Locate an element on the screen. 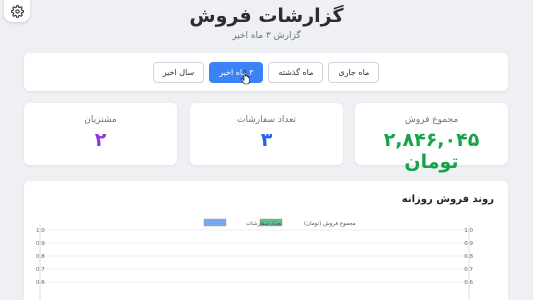 The height and width of the screenshot is (300, 533). customers-card: مشتریان ۲ is located at coordinates (100, 134).